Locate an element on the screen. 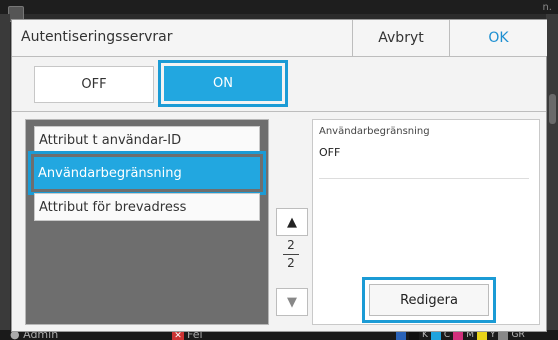  background-scrollbar is located at coordinates (552, 109).